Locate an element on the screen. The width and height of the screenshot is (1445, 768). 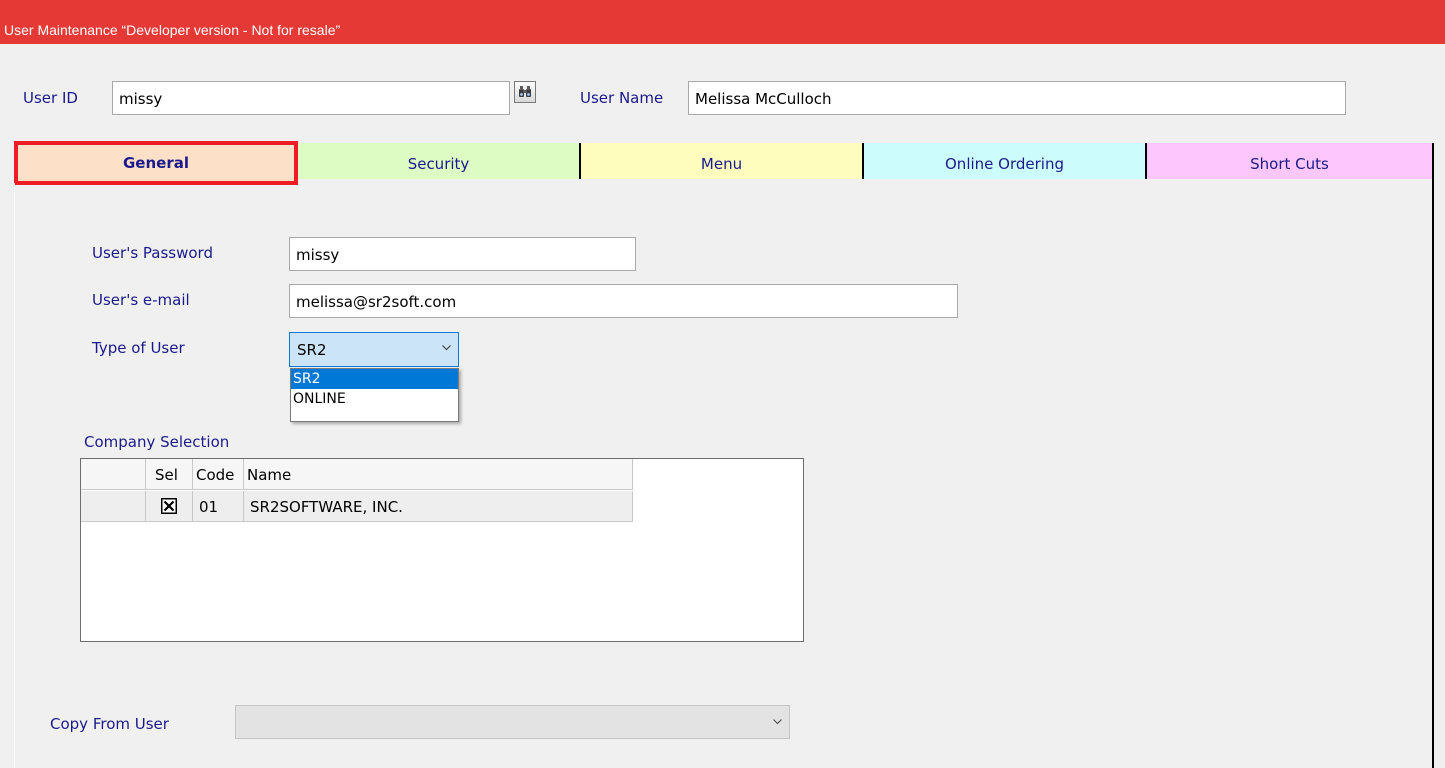
user-type-select: SR2 is located at coordinates (374, 349).